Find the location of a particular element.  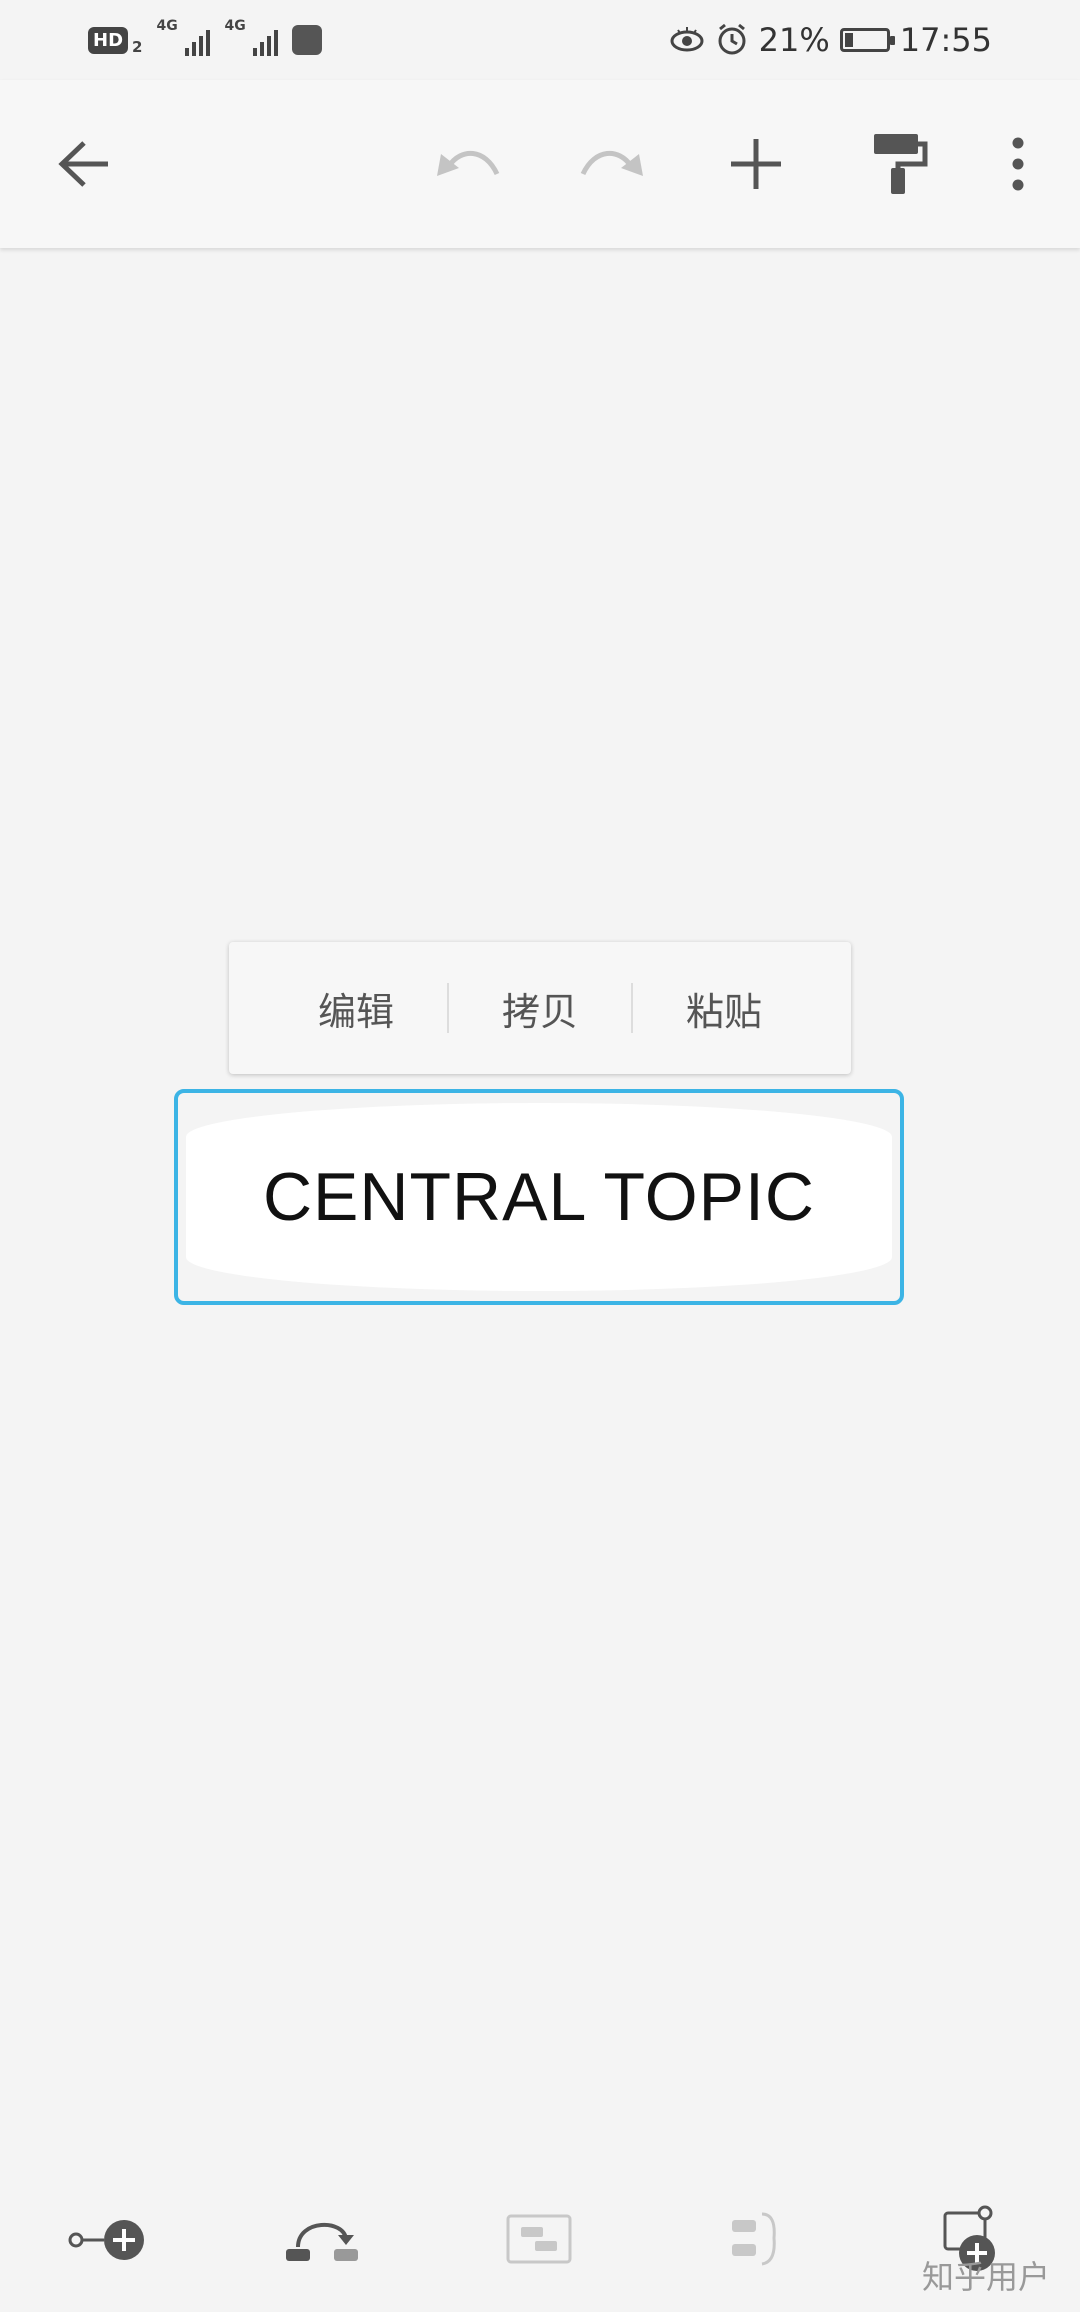

relationship-button is located at coordinates (324, 2240).